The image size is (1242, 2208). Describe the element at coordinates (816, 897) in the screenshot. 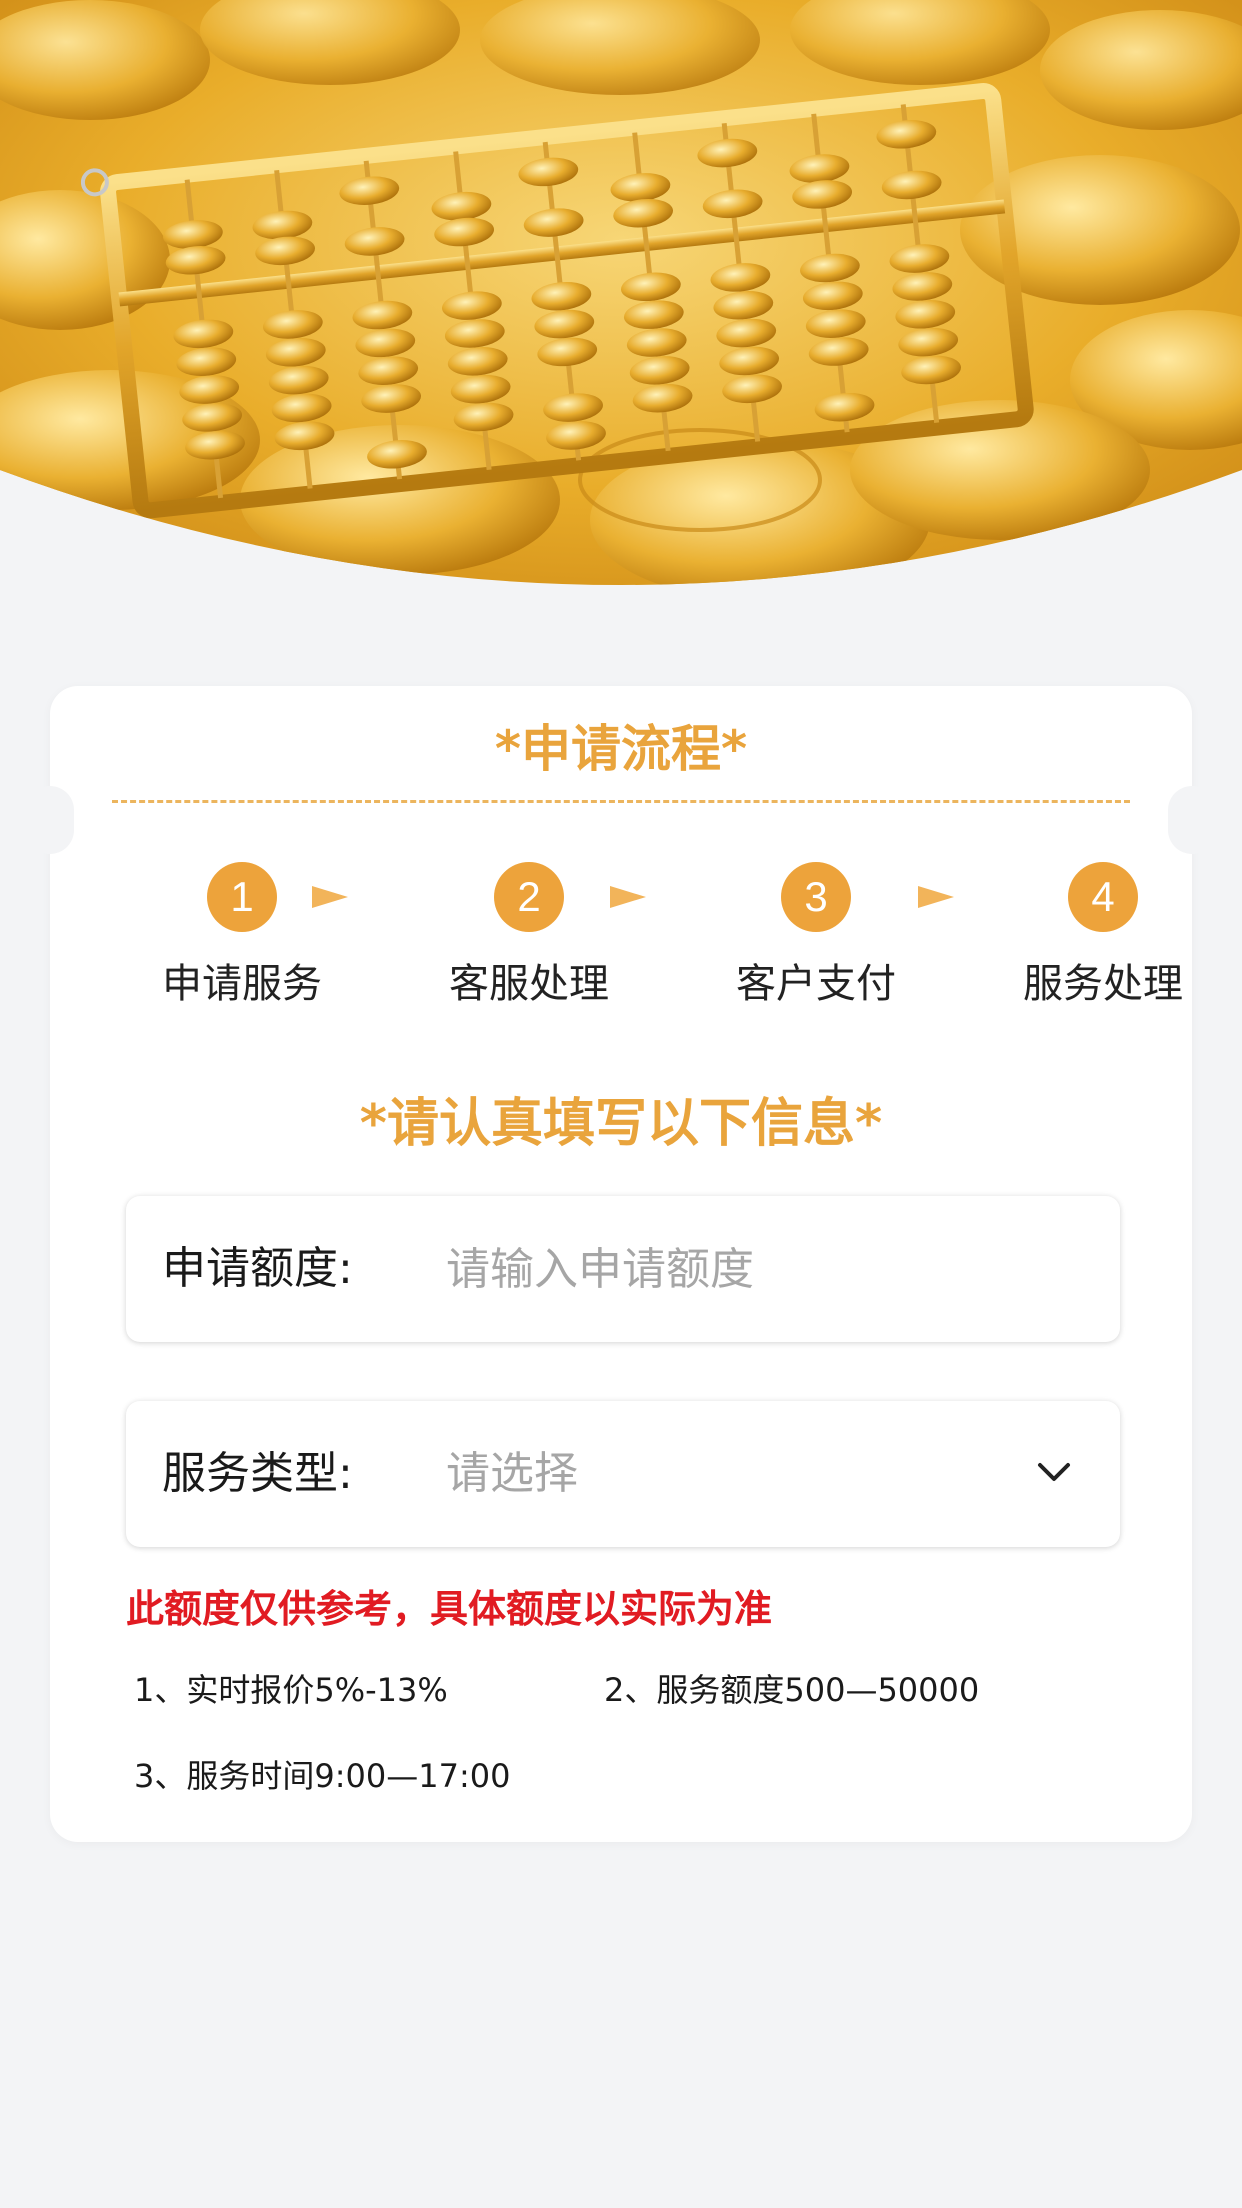

I see `step-number: 3` at that location.